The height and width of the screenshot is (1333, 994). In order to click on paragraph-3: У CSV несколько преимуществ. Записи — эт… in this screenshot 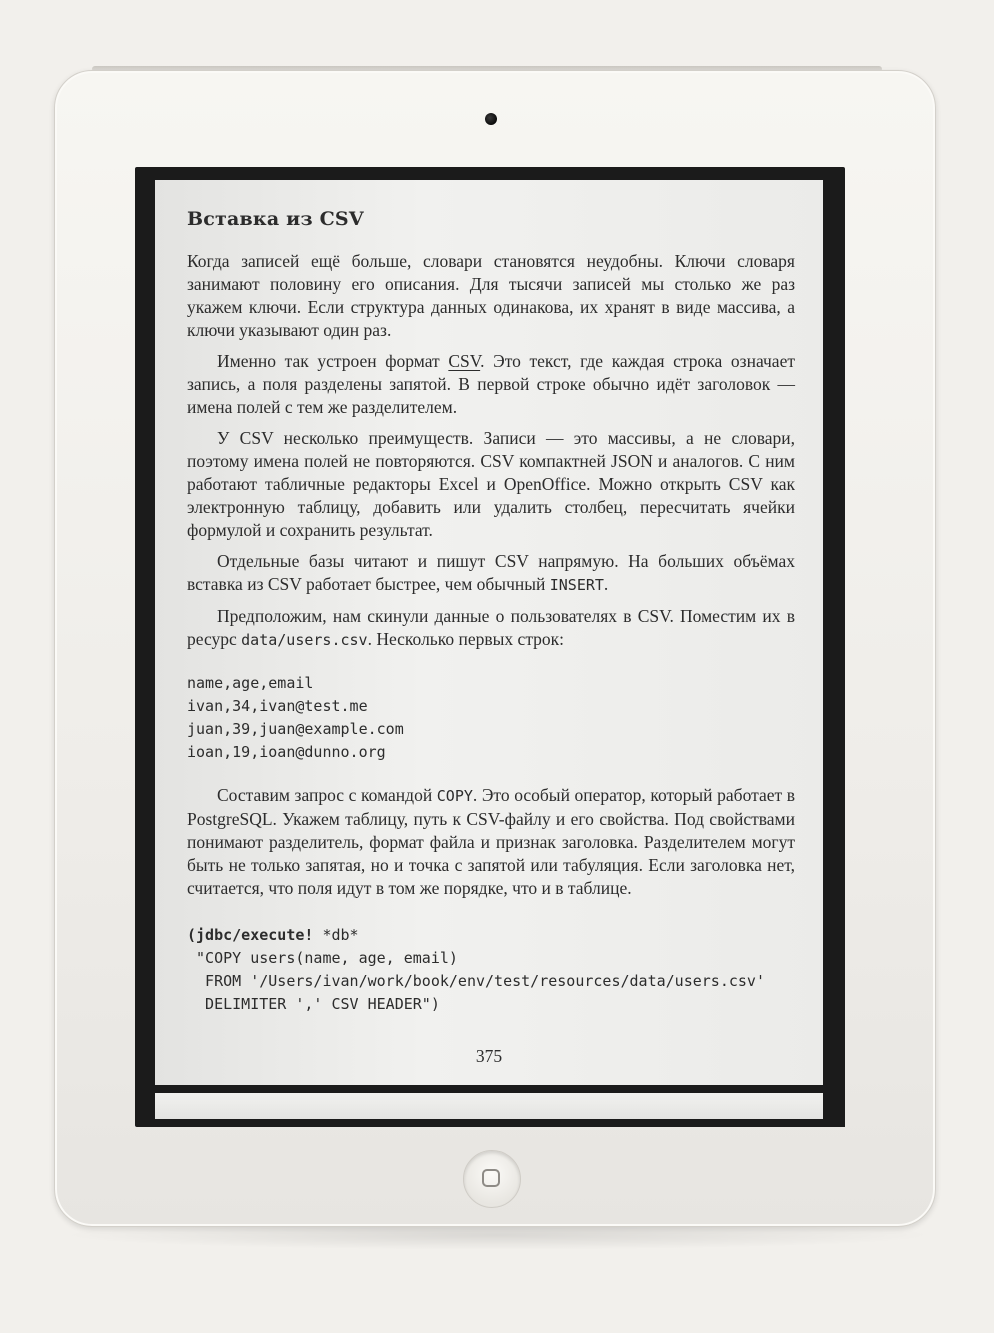, I will do `click(491, 484)`.